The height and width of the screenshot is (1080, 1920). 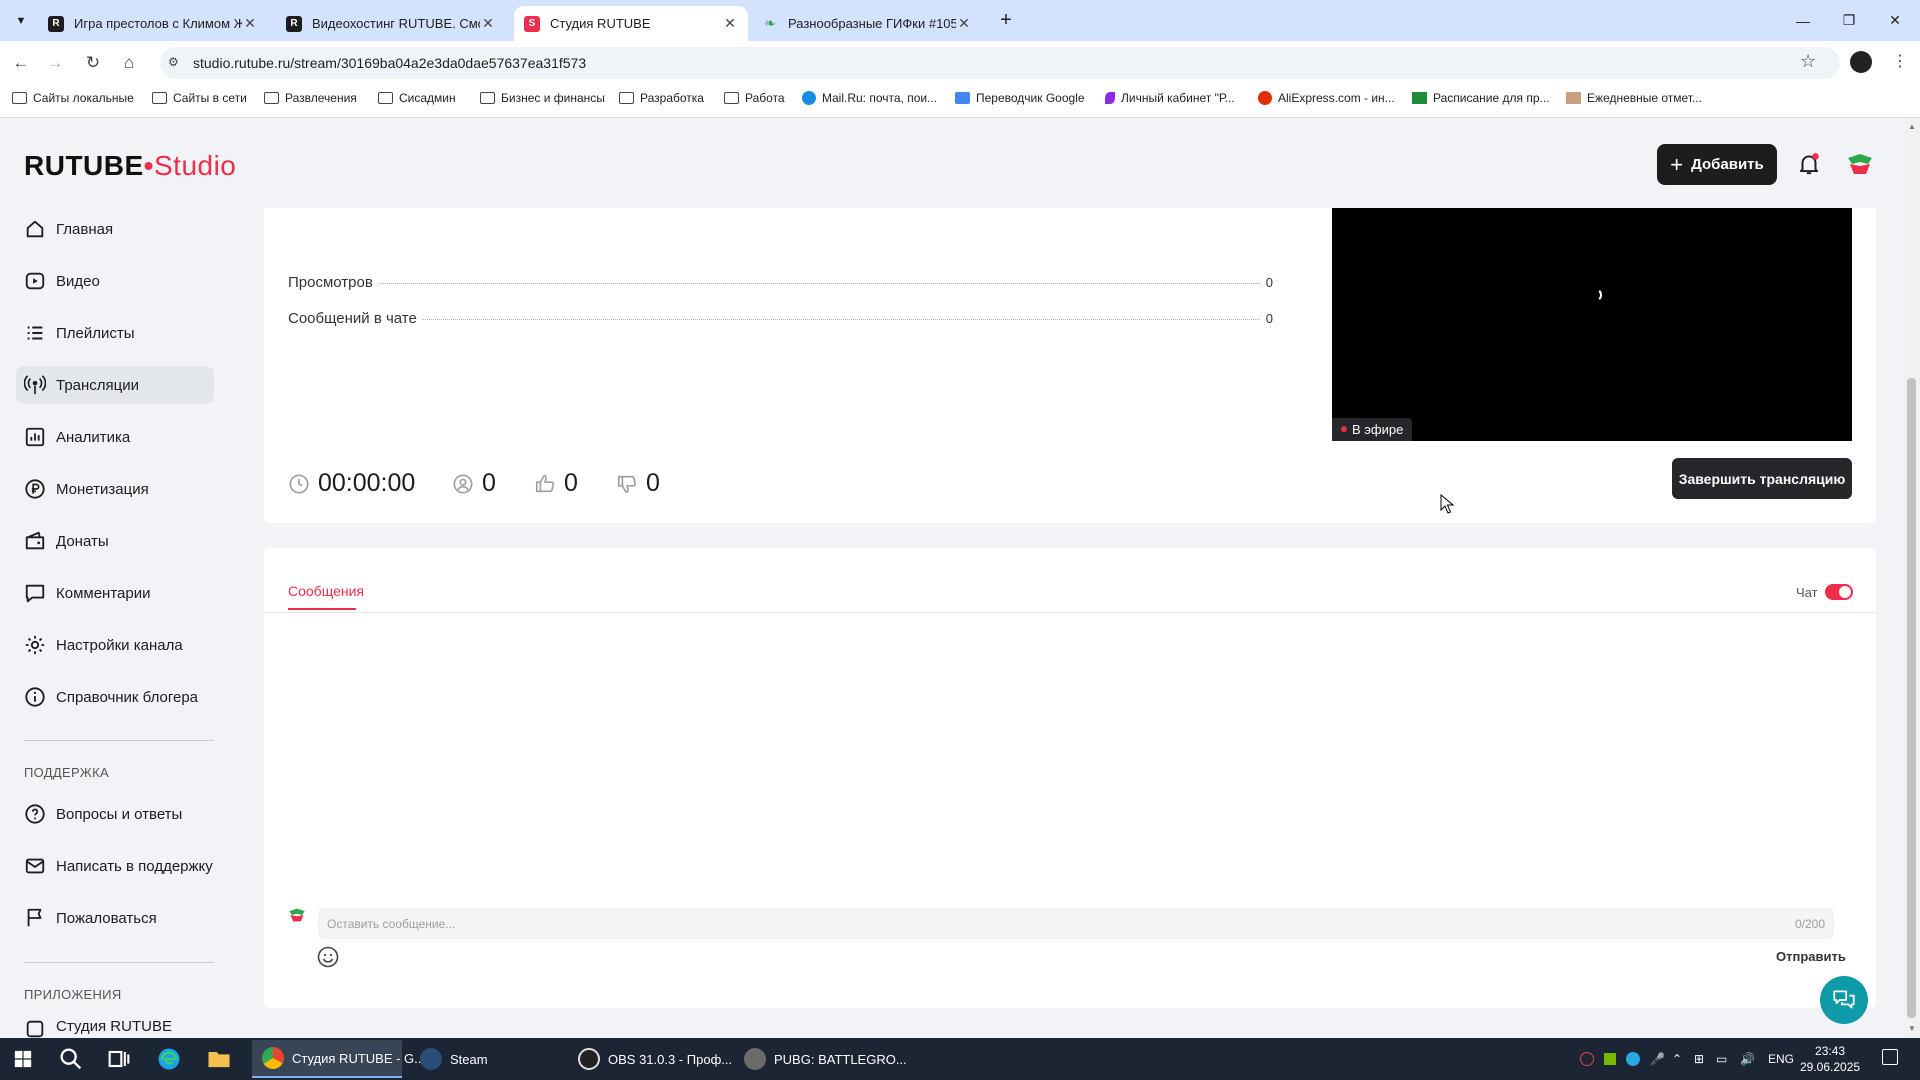 What do you see at coordinates (1721, 1059) in the screenshot?
I see `battery-icon: ▭` at bounding box center [1721, 1059].